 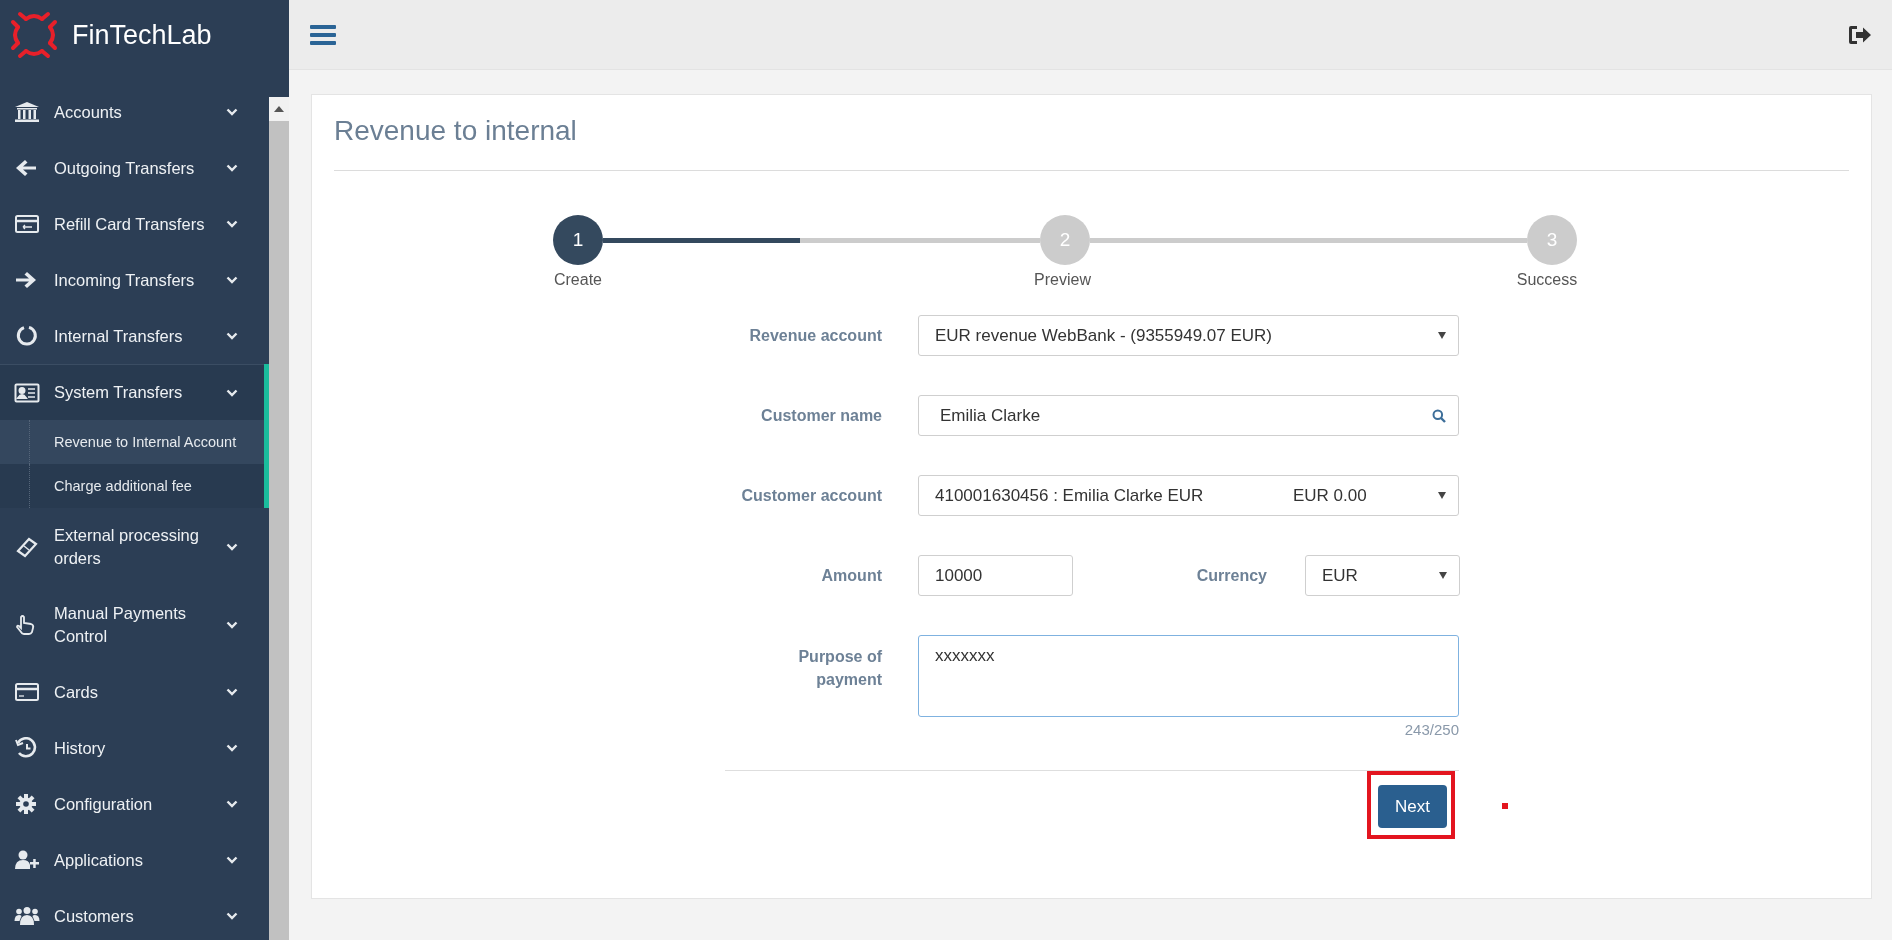 What do you see at coordinates (851, 575) in the screenshot?
I see `field-label: Amount` at bounding box center [851, 575].